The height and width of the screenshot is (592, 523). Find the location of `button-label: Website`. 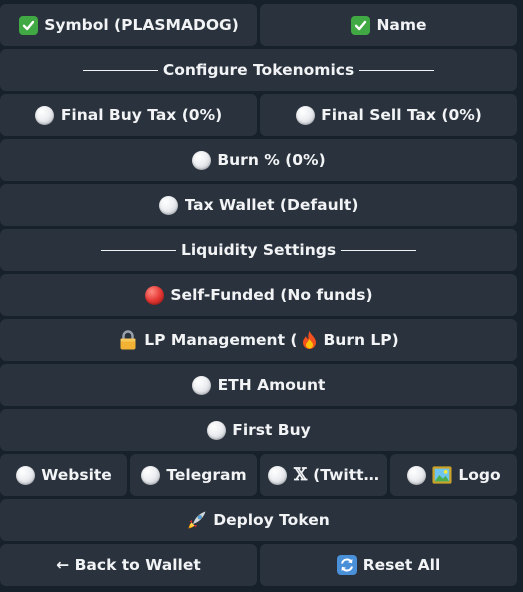

button-label: Website is located at coordinates (76, 475).